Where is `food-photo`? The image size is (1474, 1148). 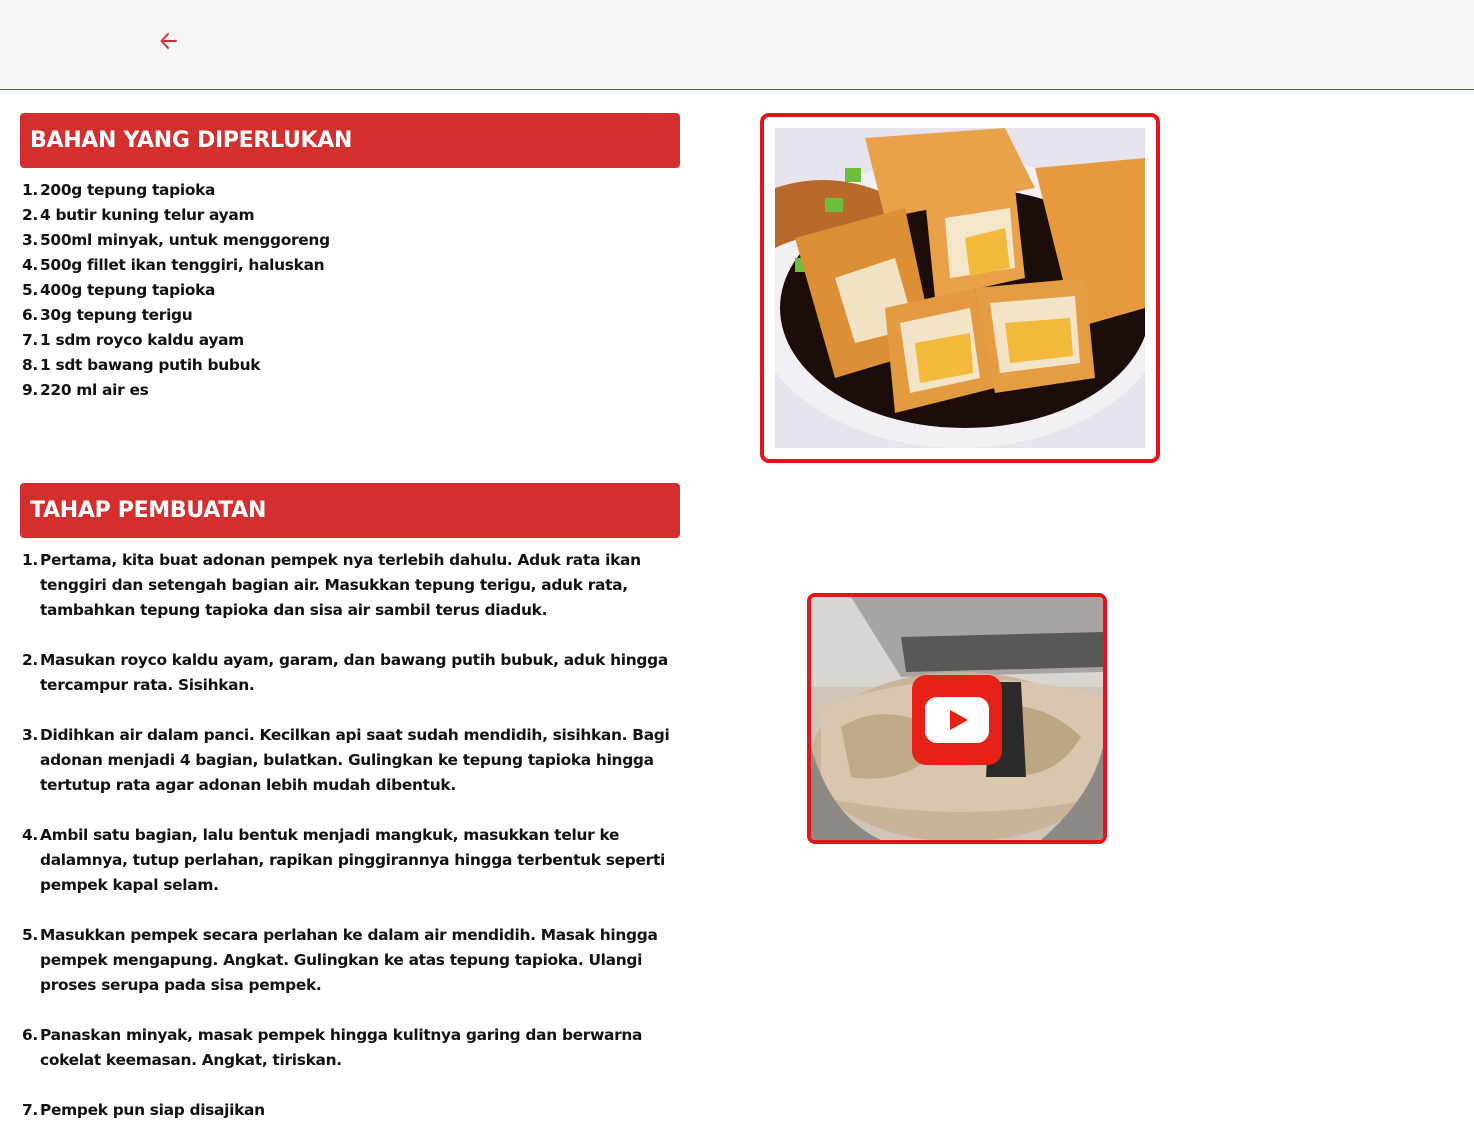
food-photo is located at coordinates (960, 288).